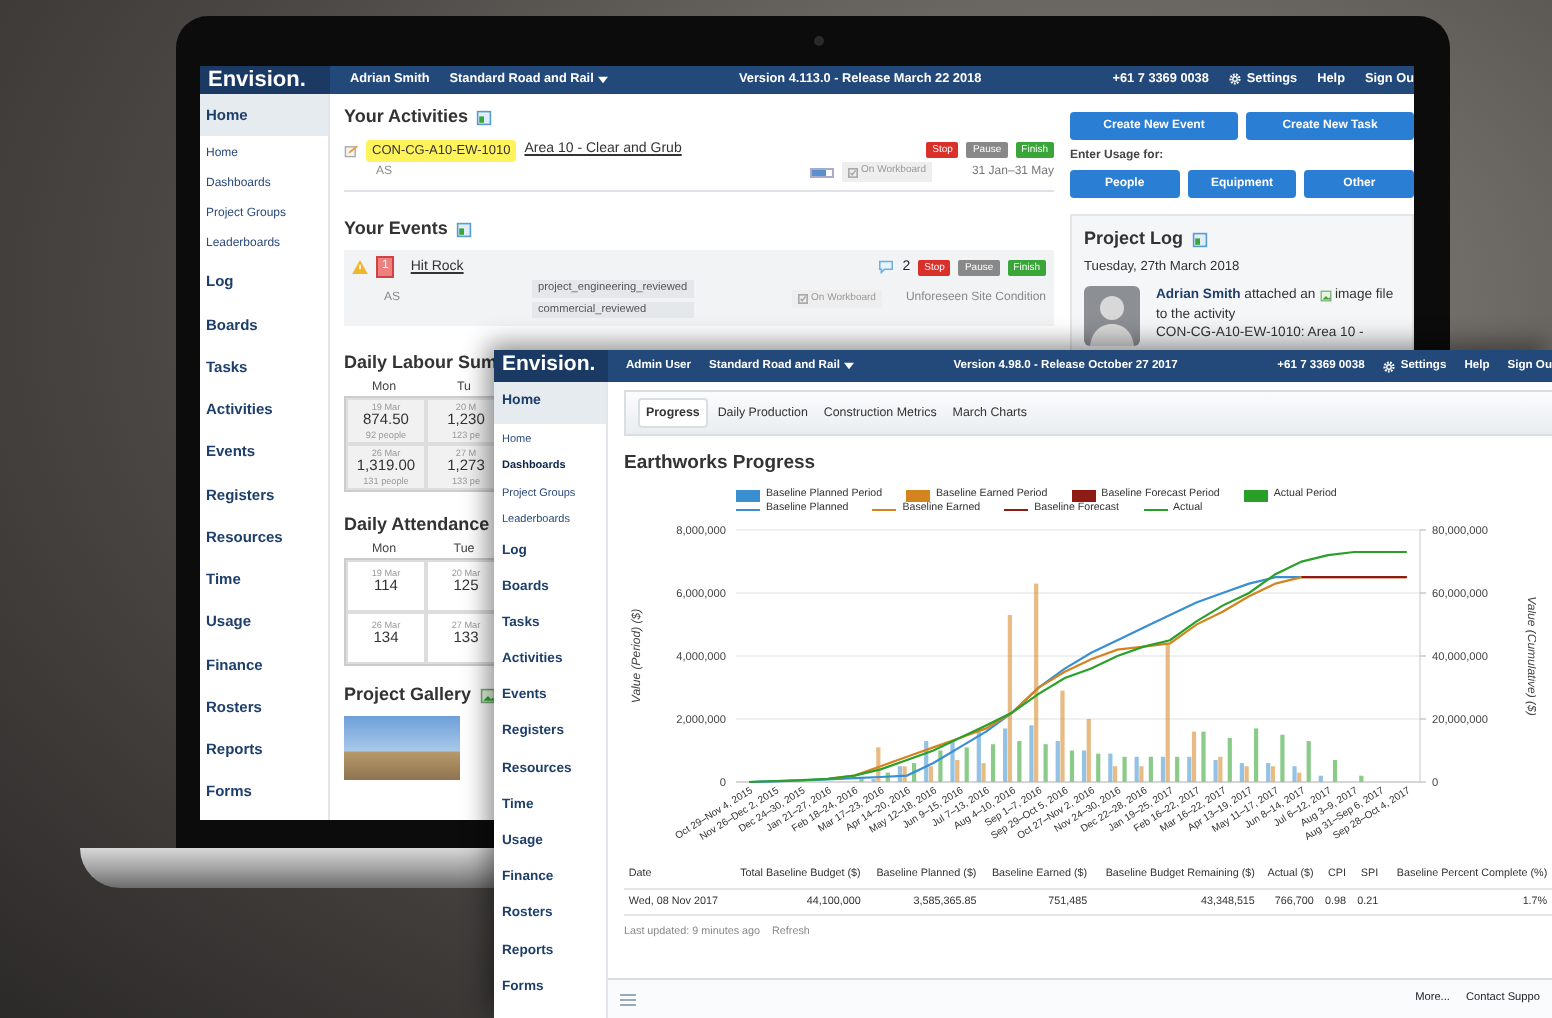  I want to click on section-title: Your Activities, so click(406, 117).